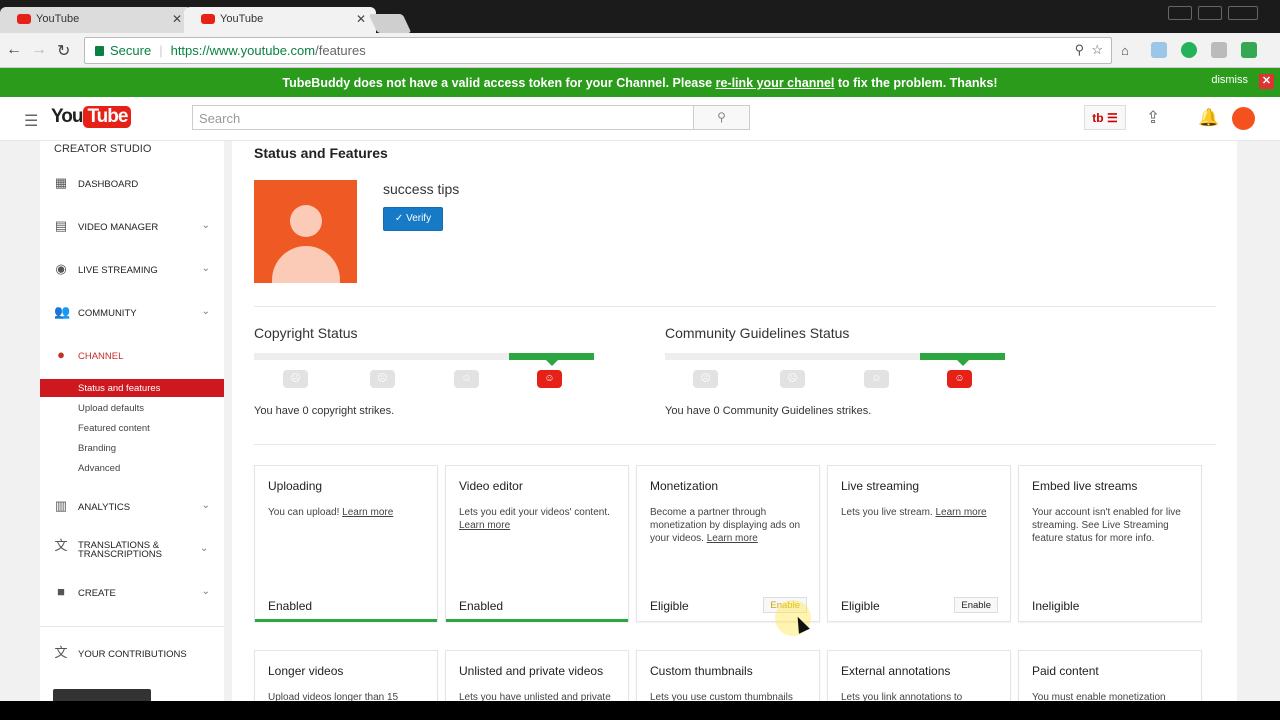 The image size is (1280, 720). Describe the element at coordinates (280, 20) in the screenshot. I see `browser-tab-active: YouTube ✕` at that location.